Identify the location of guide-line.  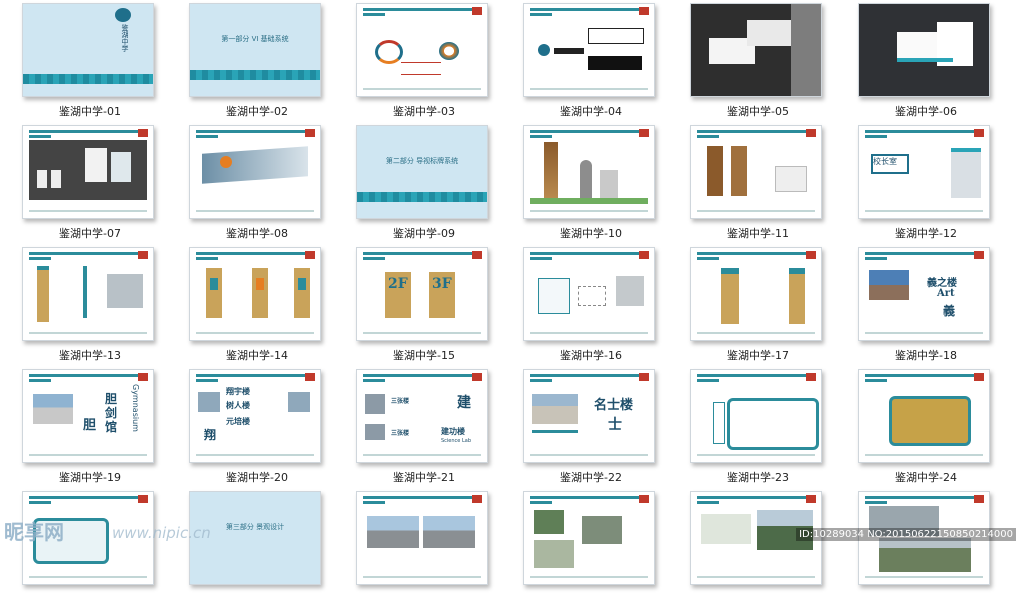
(421, 62).